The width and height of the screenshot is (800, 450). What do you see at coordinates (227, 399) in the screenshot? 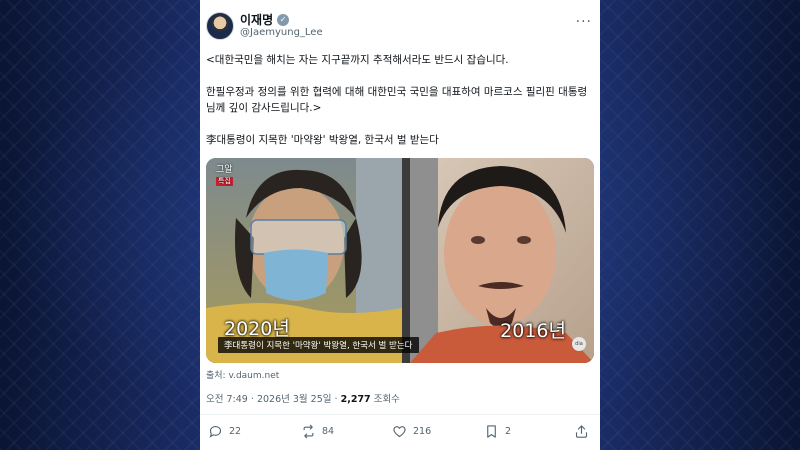
I see `tweet-time: 오전 7:49` at bounding box center [227, 399].